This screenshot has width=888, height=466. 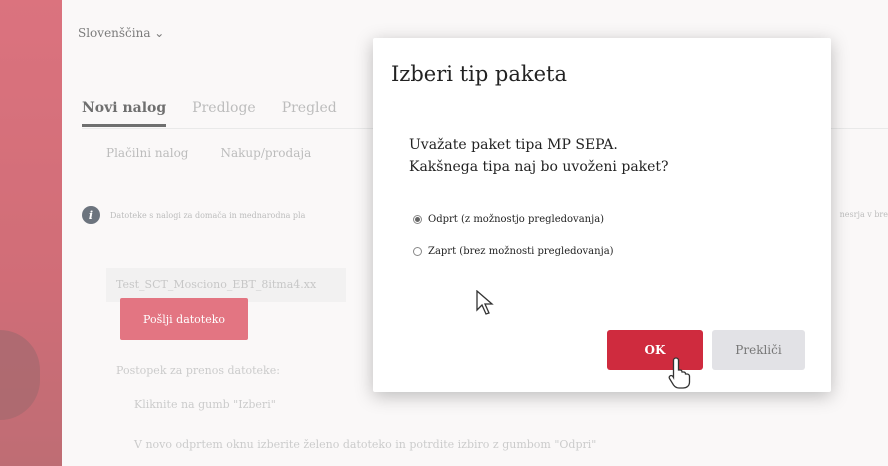 I want to click on dialog-message-line-2: Kakšnega tipa naj bo uvoženi paket?, so click(x=539, y=167).